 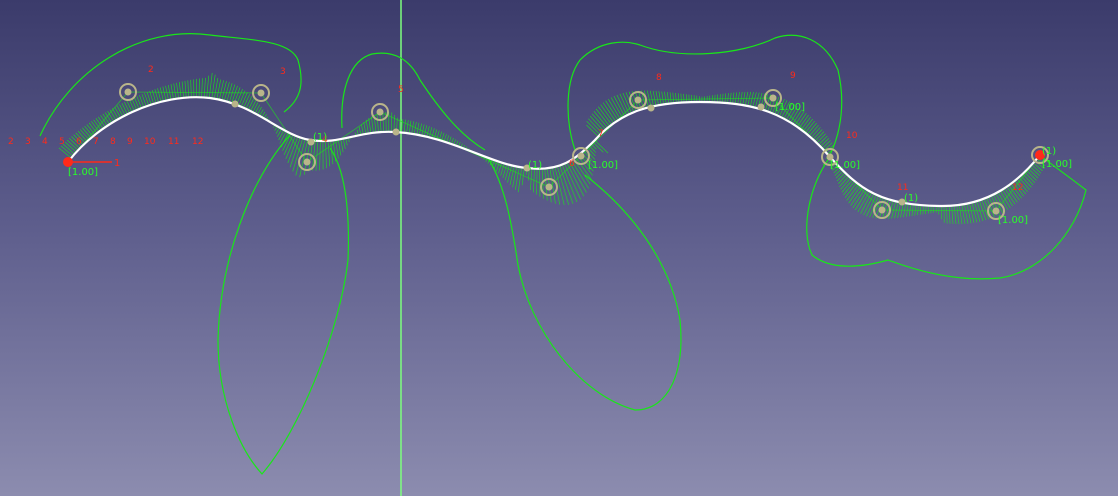 I want to click on weight-label-p10: [1.00], so click(x=1013, y=220).